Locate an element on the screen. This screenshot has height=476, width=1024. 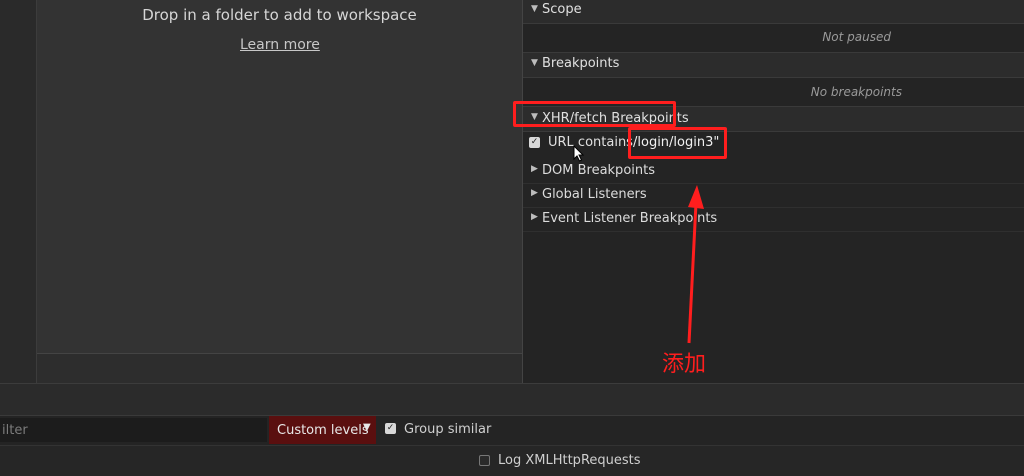
scope-label: Scope is located at coordinates (562, 9).